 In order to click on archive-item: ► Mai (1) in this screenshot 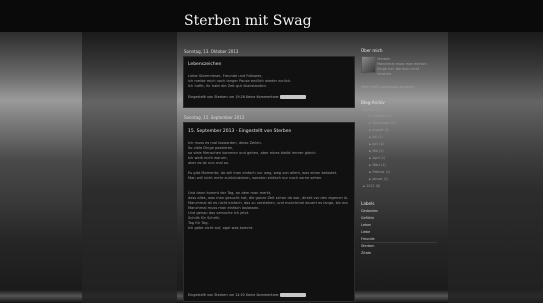, I will do `click(376, 151)`.